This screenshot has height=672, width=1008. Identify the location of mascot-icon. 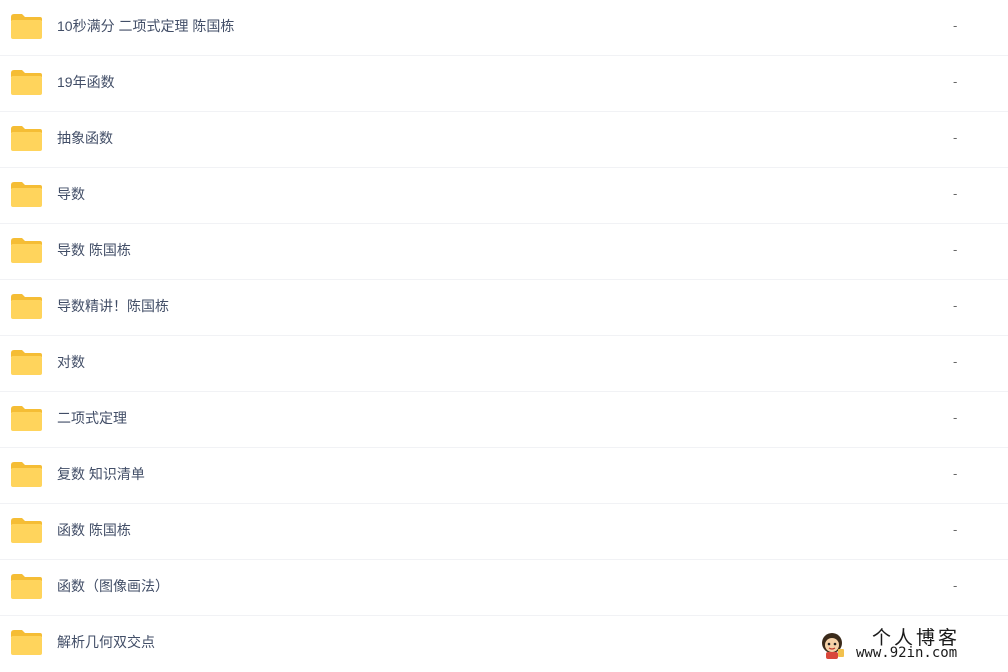
(833, 646).